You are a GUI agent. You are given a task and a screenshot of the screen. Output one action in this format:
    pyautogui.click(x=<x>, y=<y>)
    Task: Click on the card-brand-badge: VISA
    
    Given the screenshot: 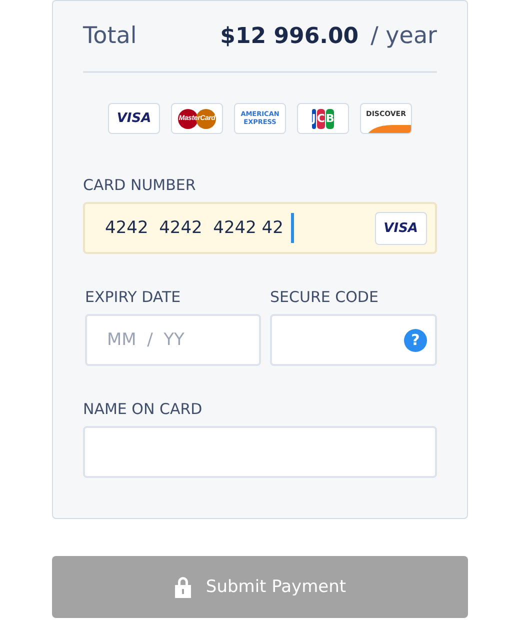 What is the action you would take?
    pyautogui.click(x=400, y=228)
    